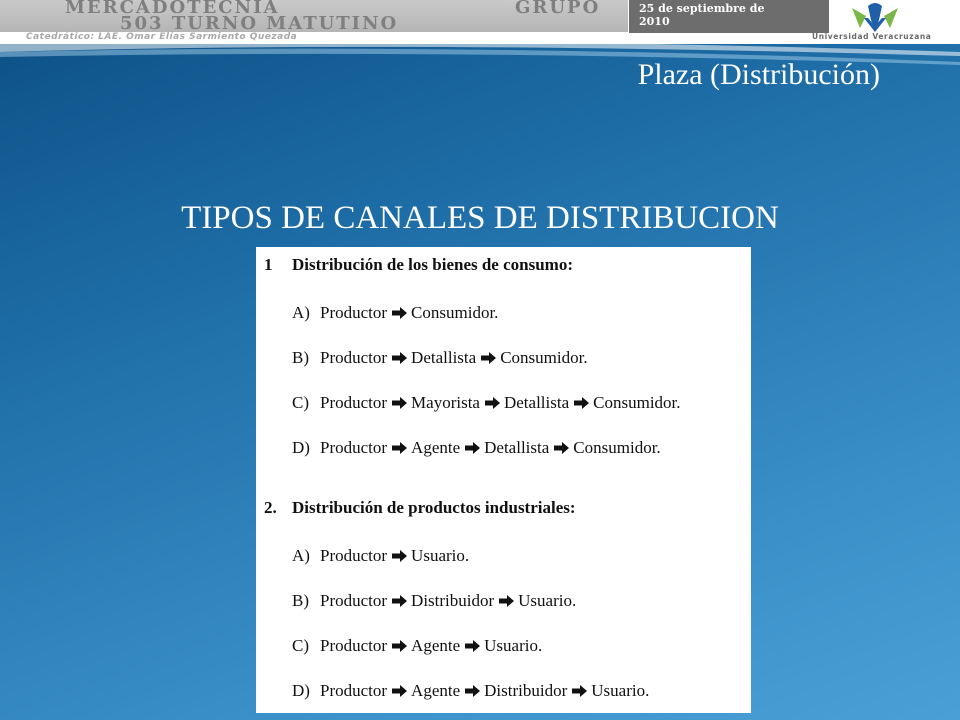  Describe the element at coordinates (434, 507) in the screenshot. I see `section-title: Distribución de productos industriales:` at that location.